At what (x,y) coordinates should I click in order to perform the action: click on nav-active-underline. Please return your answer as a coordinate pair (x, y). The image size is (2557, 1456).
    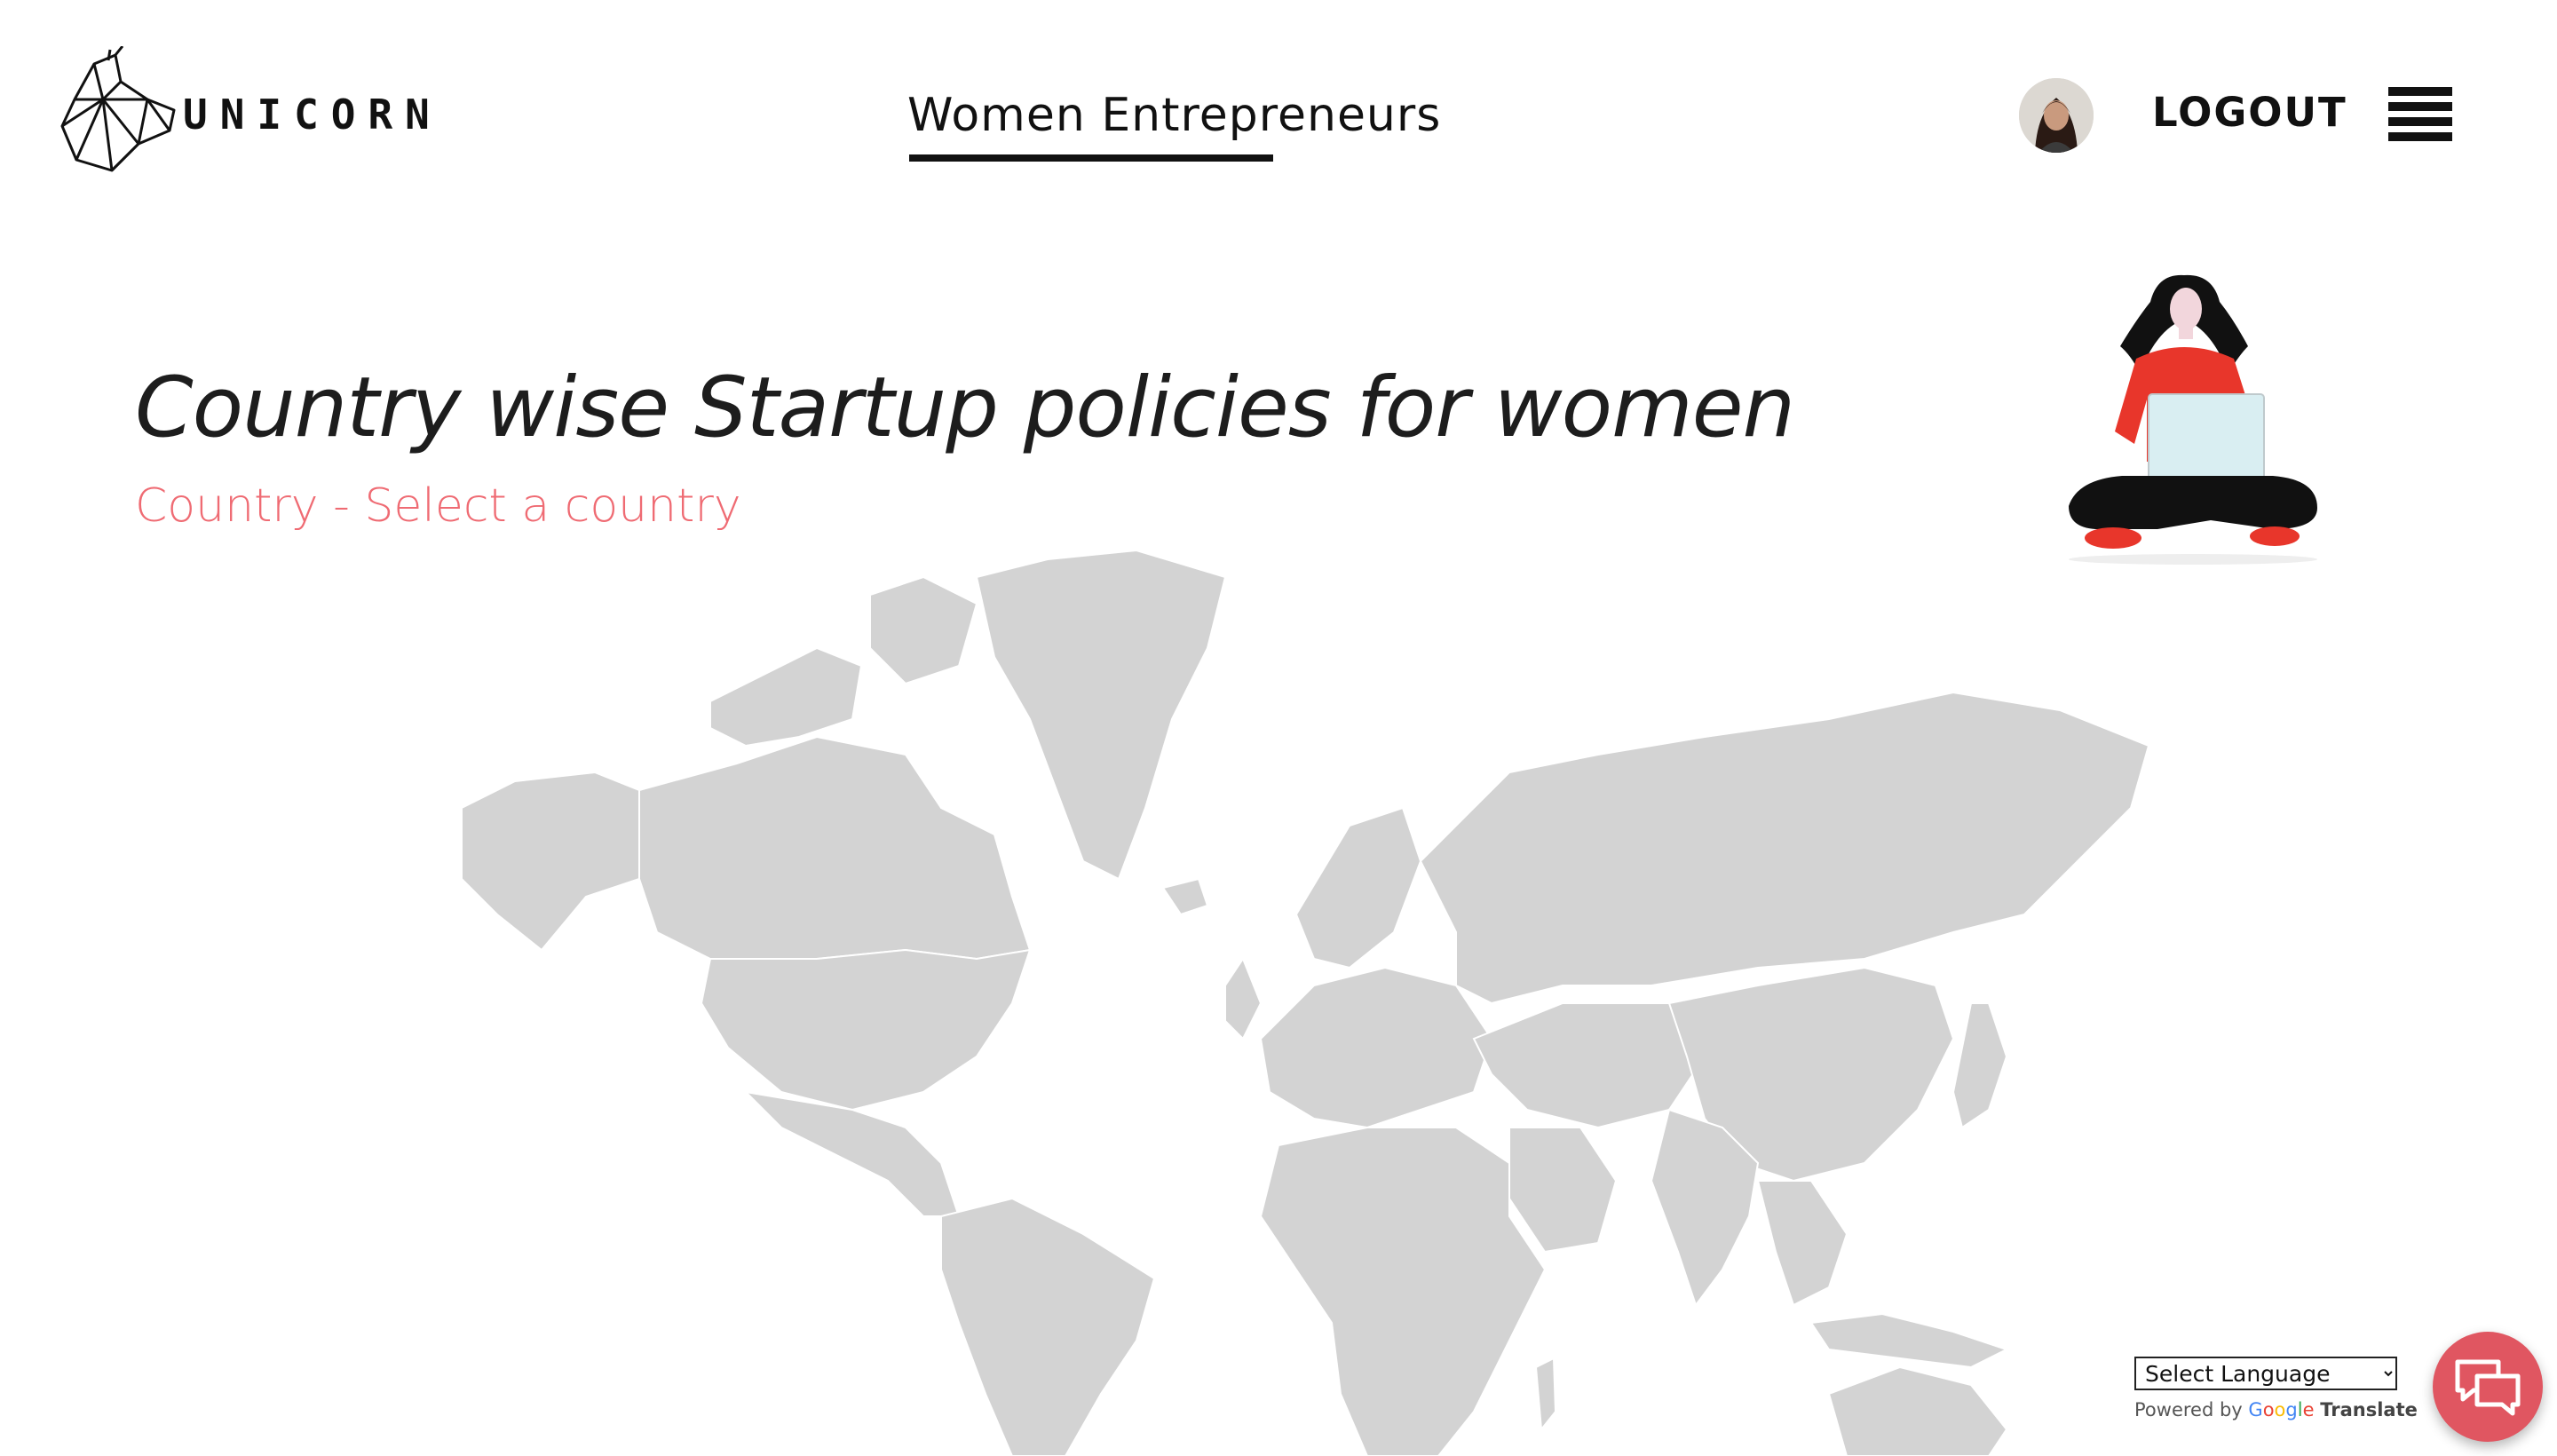
    Looking at the image, I should click on (1091, 158).